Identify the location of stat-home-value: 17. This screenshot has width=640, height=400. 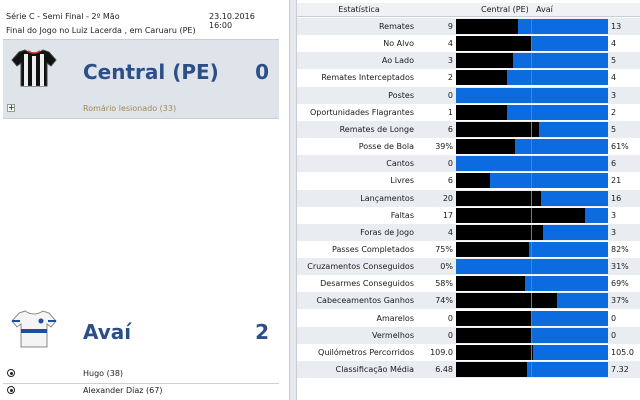
(447, 215).